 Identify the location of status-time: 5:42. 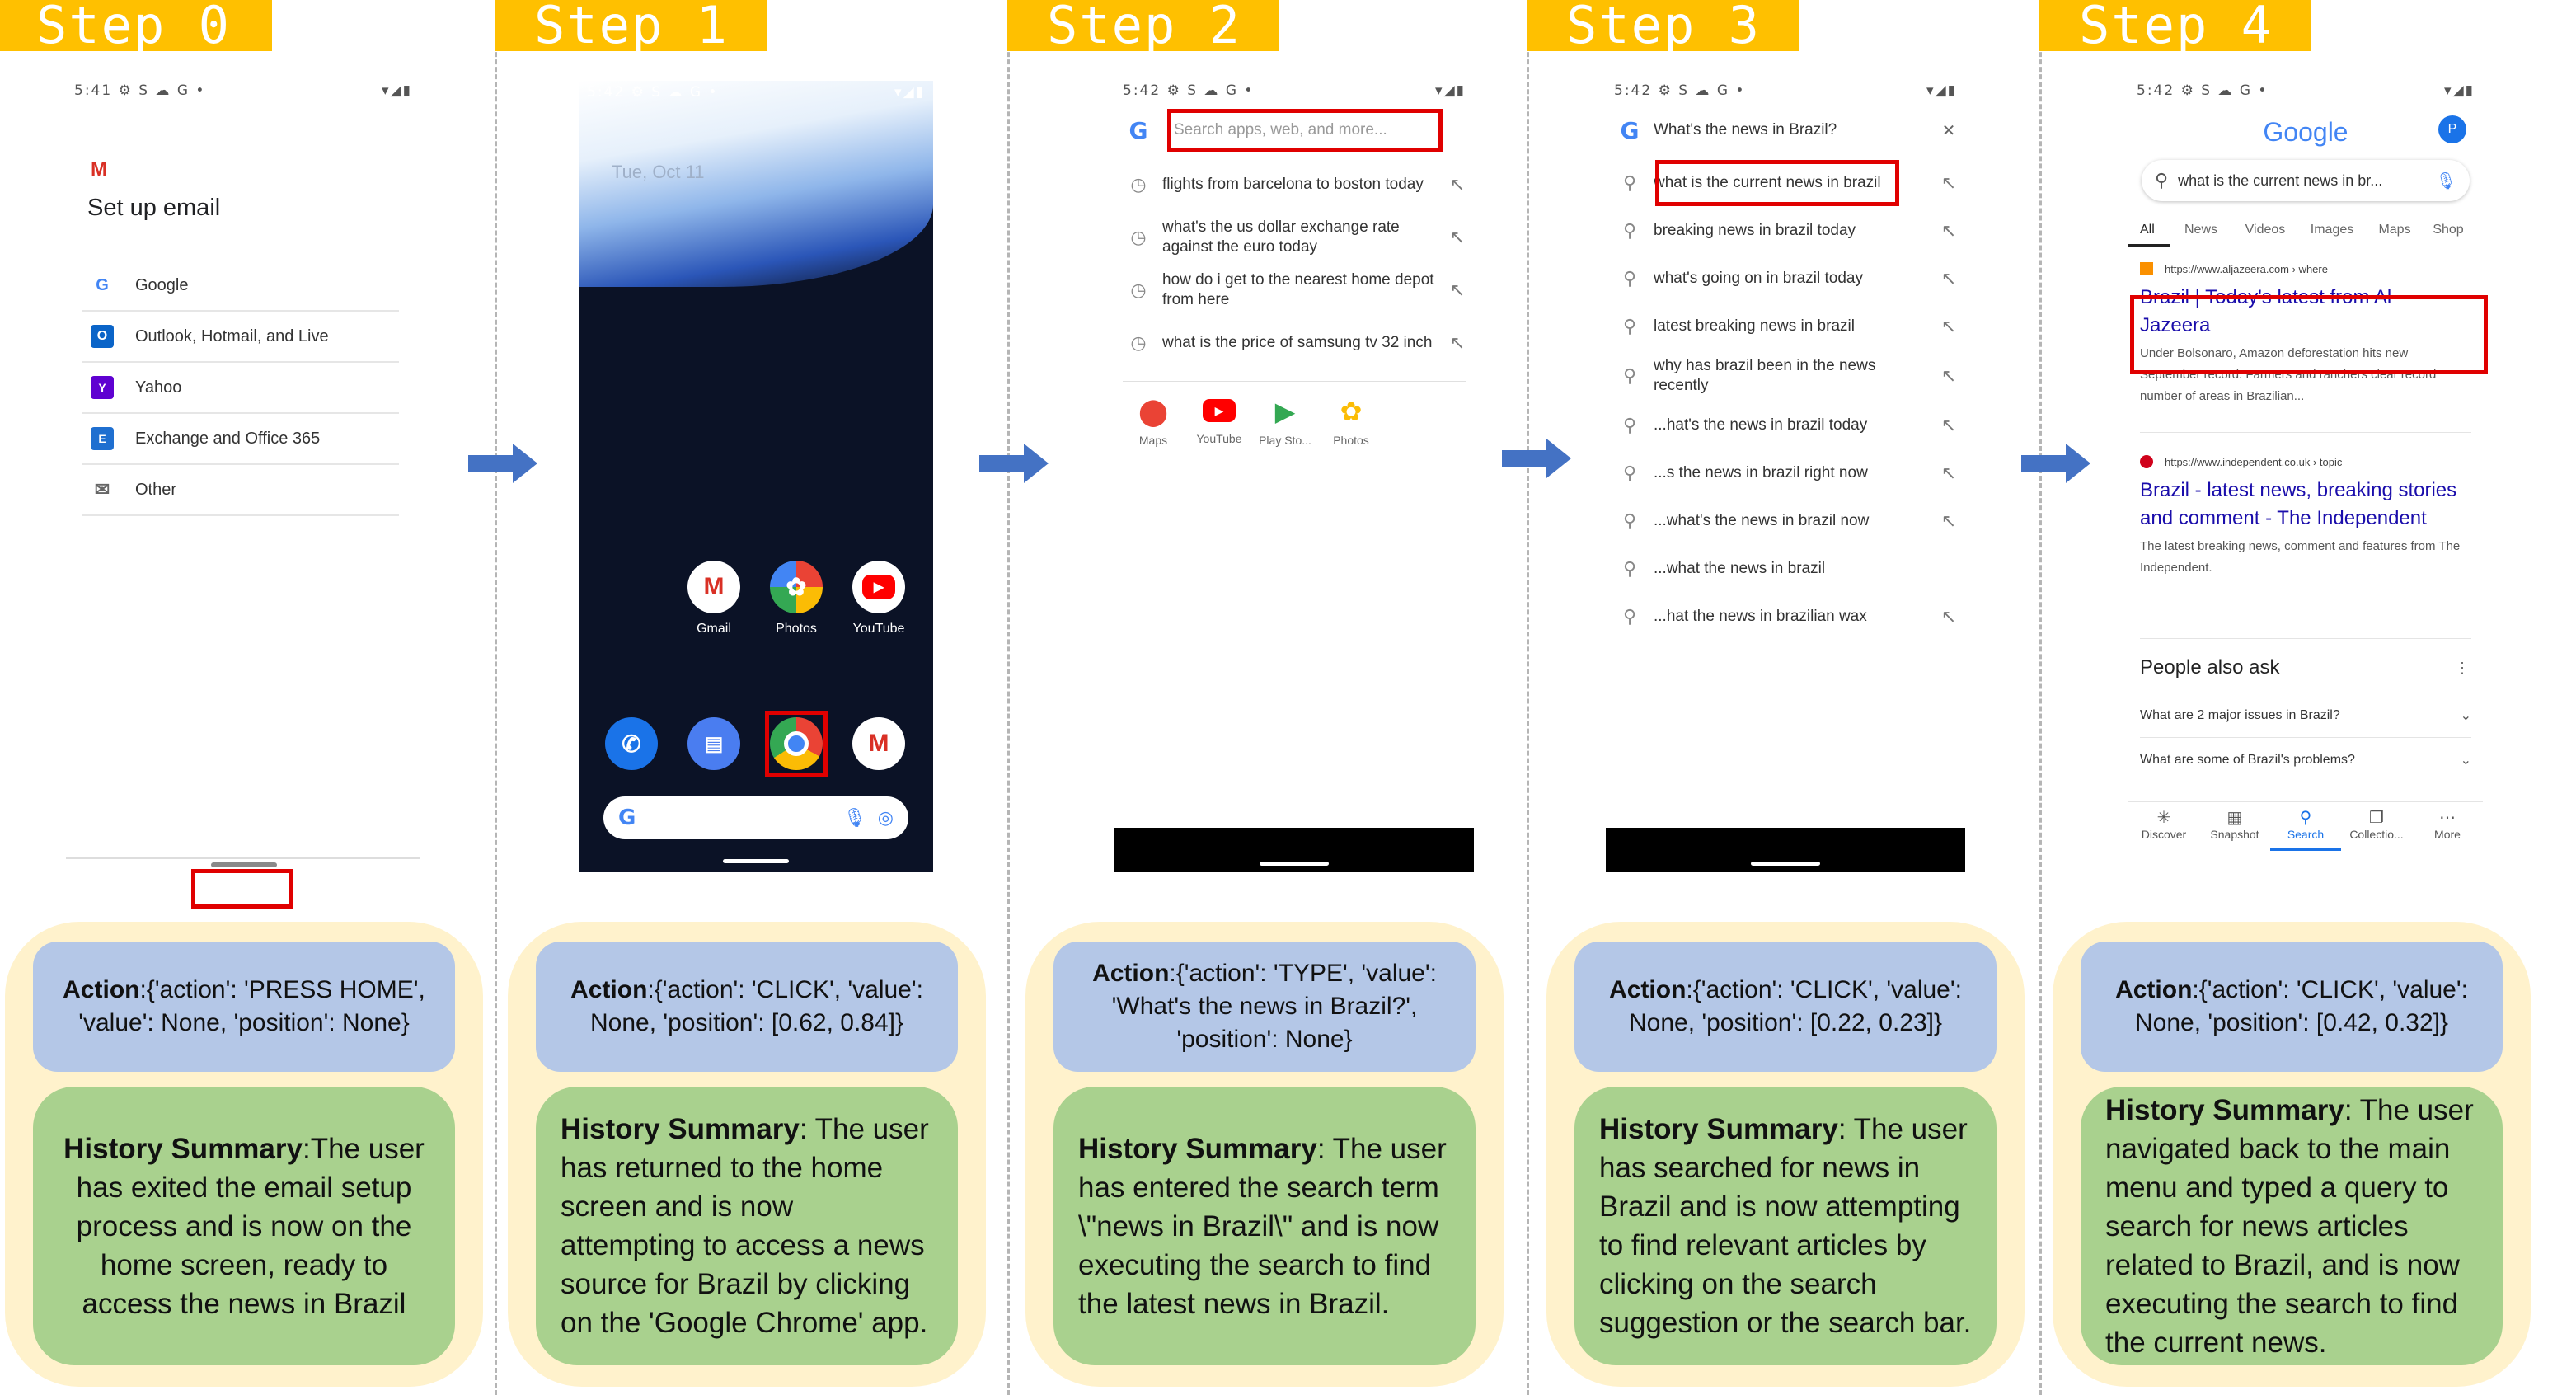
(2156, 90).